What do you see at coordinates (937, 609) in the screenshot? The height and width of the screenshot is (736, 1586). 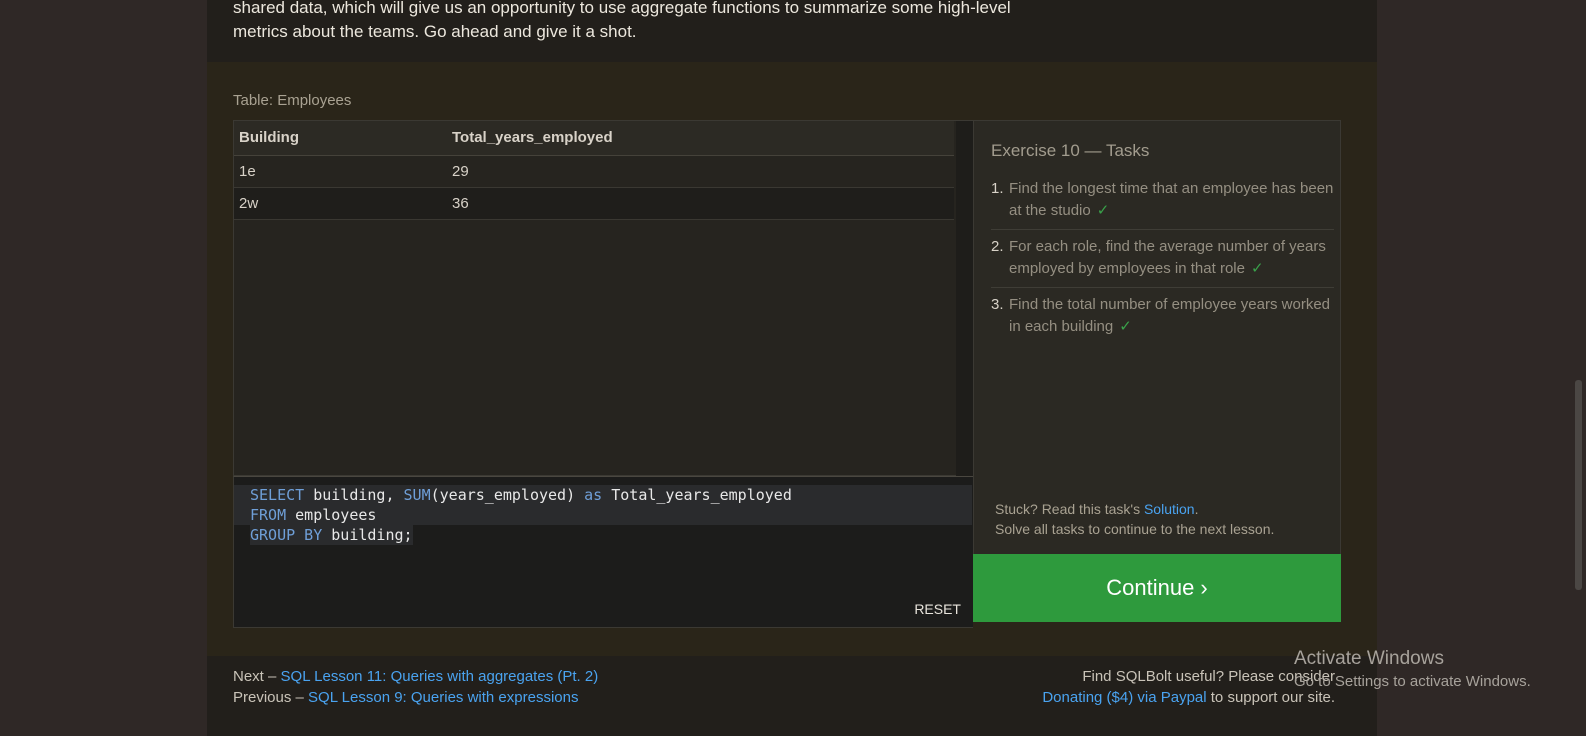 I see `reset-button: RESET` at bounding box center [937, 609].